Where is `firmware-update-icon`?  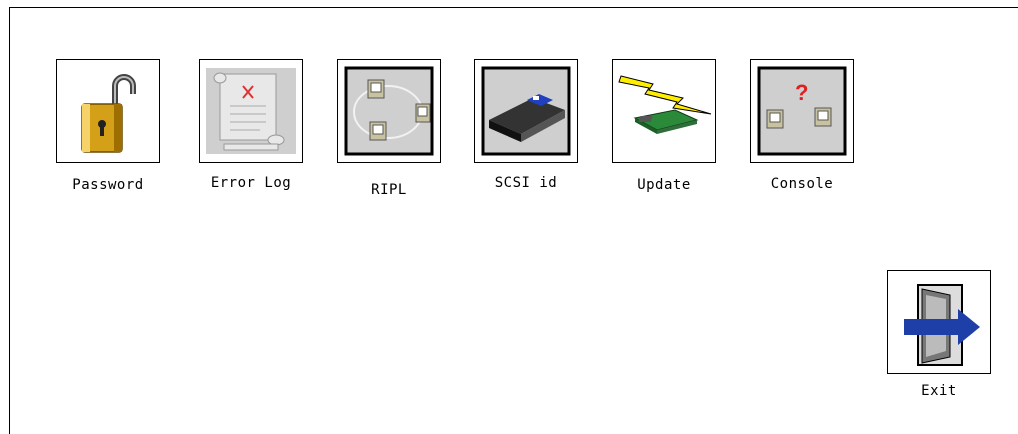 firmware-update-icon is located at coordinates (664, 111).